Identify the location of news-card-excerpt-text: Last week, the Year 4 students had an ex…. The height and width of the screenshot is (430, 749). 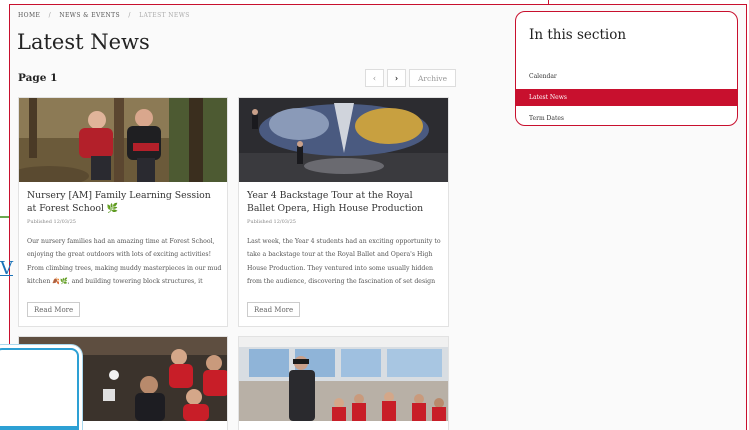
(344, 262).